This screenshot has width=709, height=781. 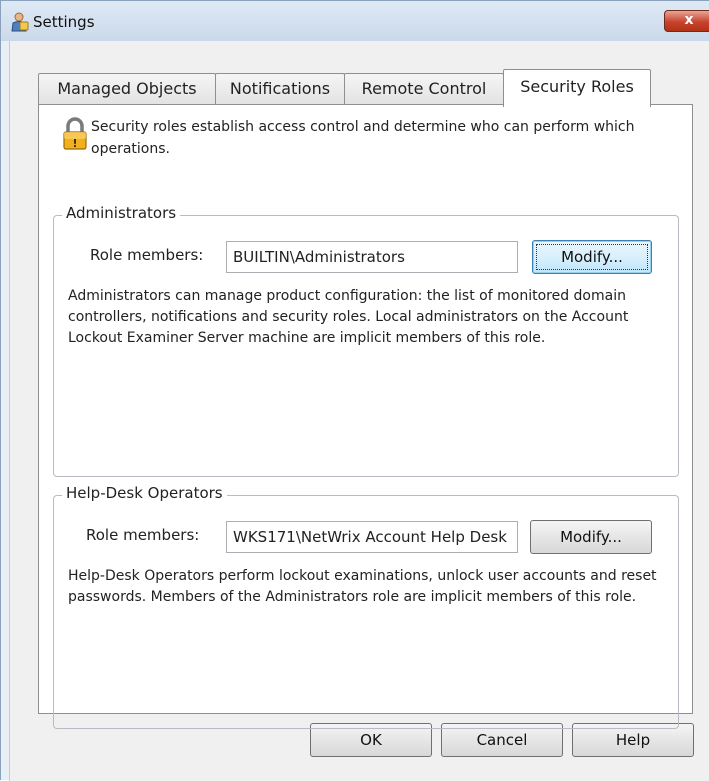 I want to click on close-icon: x, so click(x=689, y=20).